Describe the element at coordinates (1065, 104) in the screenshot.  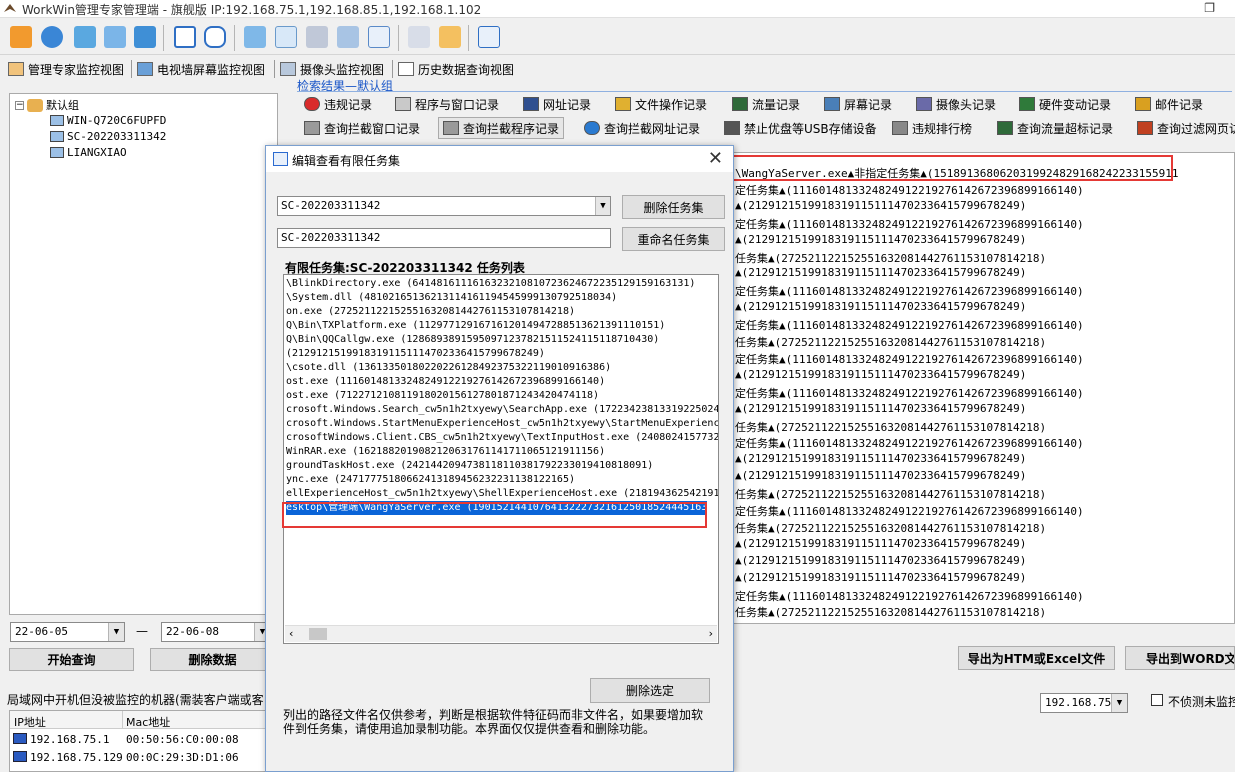
I see `tab-hardware-records: 硬件变动记录` at that location.